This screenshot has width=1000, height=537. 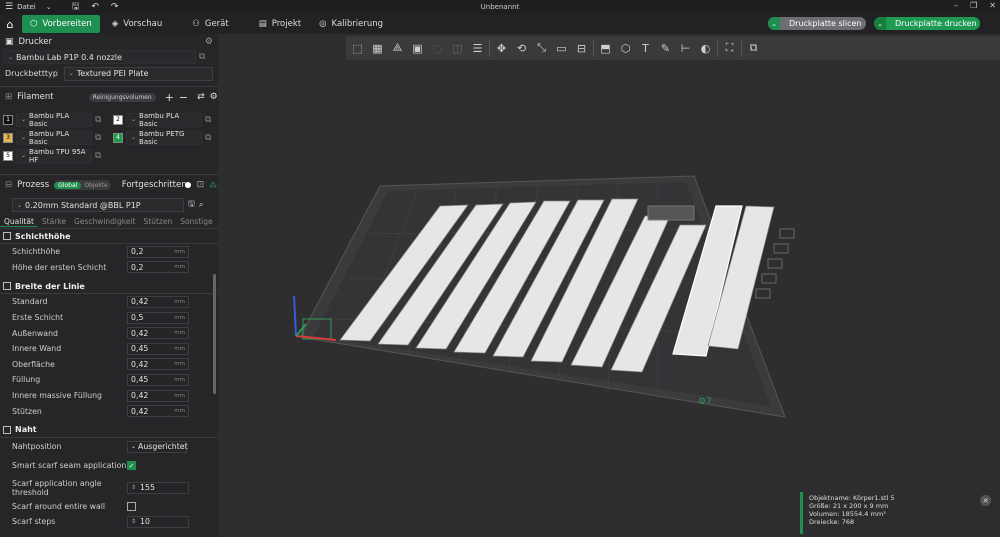 What do you see at coordinates (137, 317) in the screenshot?
I see `setting-value: 0,5` at bounding box center [137, 317].